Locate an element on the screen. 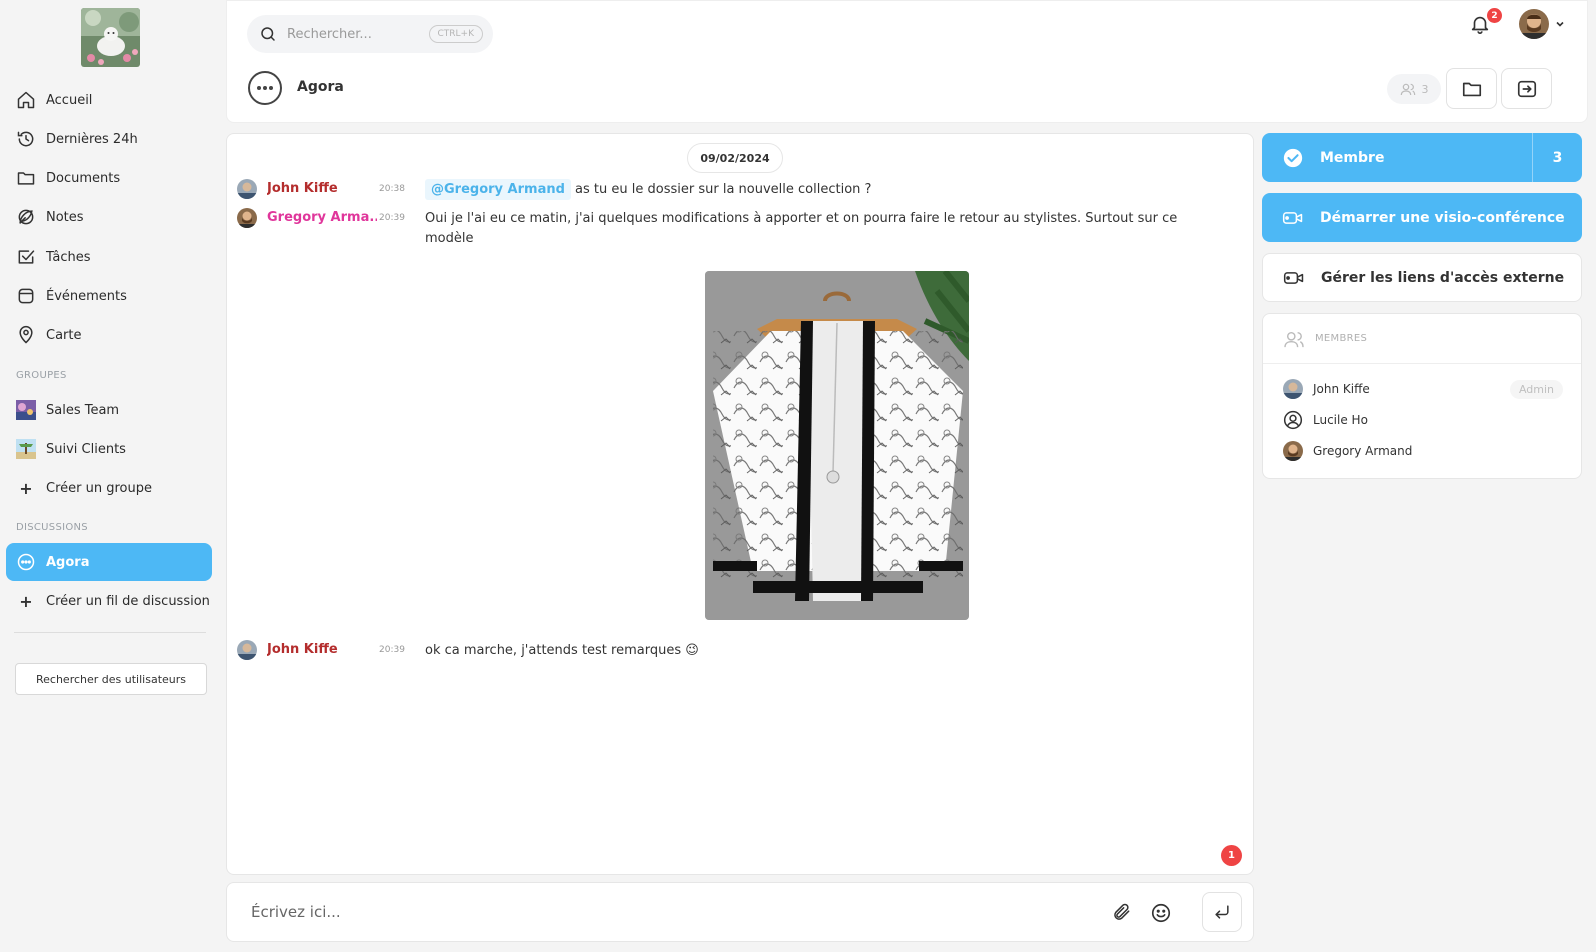 The image size is (1596, 952). message-text: ok ca marche, j'attends test remarques 😉 is located at coordinates (562, 650).